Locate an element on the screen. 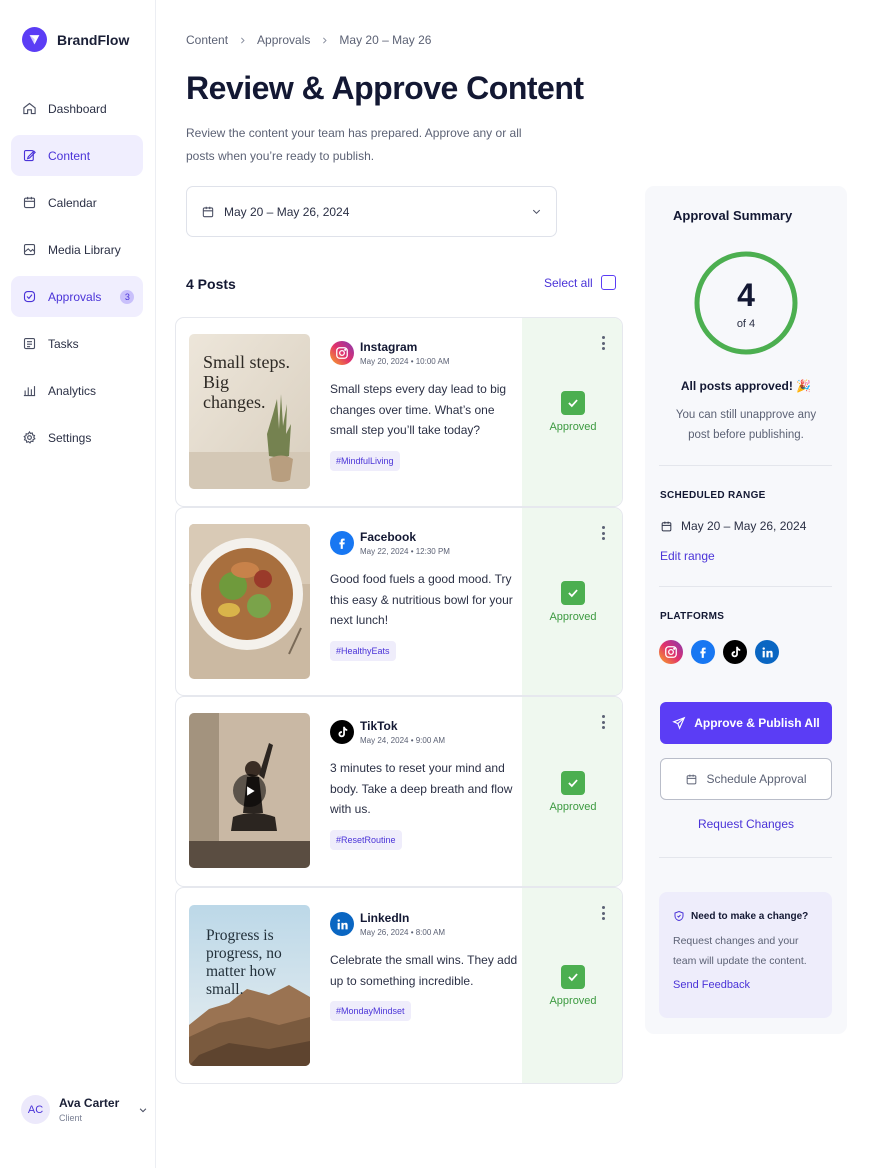 The width and height of the screenshot is (880, 1168). breadcrumb-content: Content is located at coordinates (207, 40).